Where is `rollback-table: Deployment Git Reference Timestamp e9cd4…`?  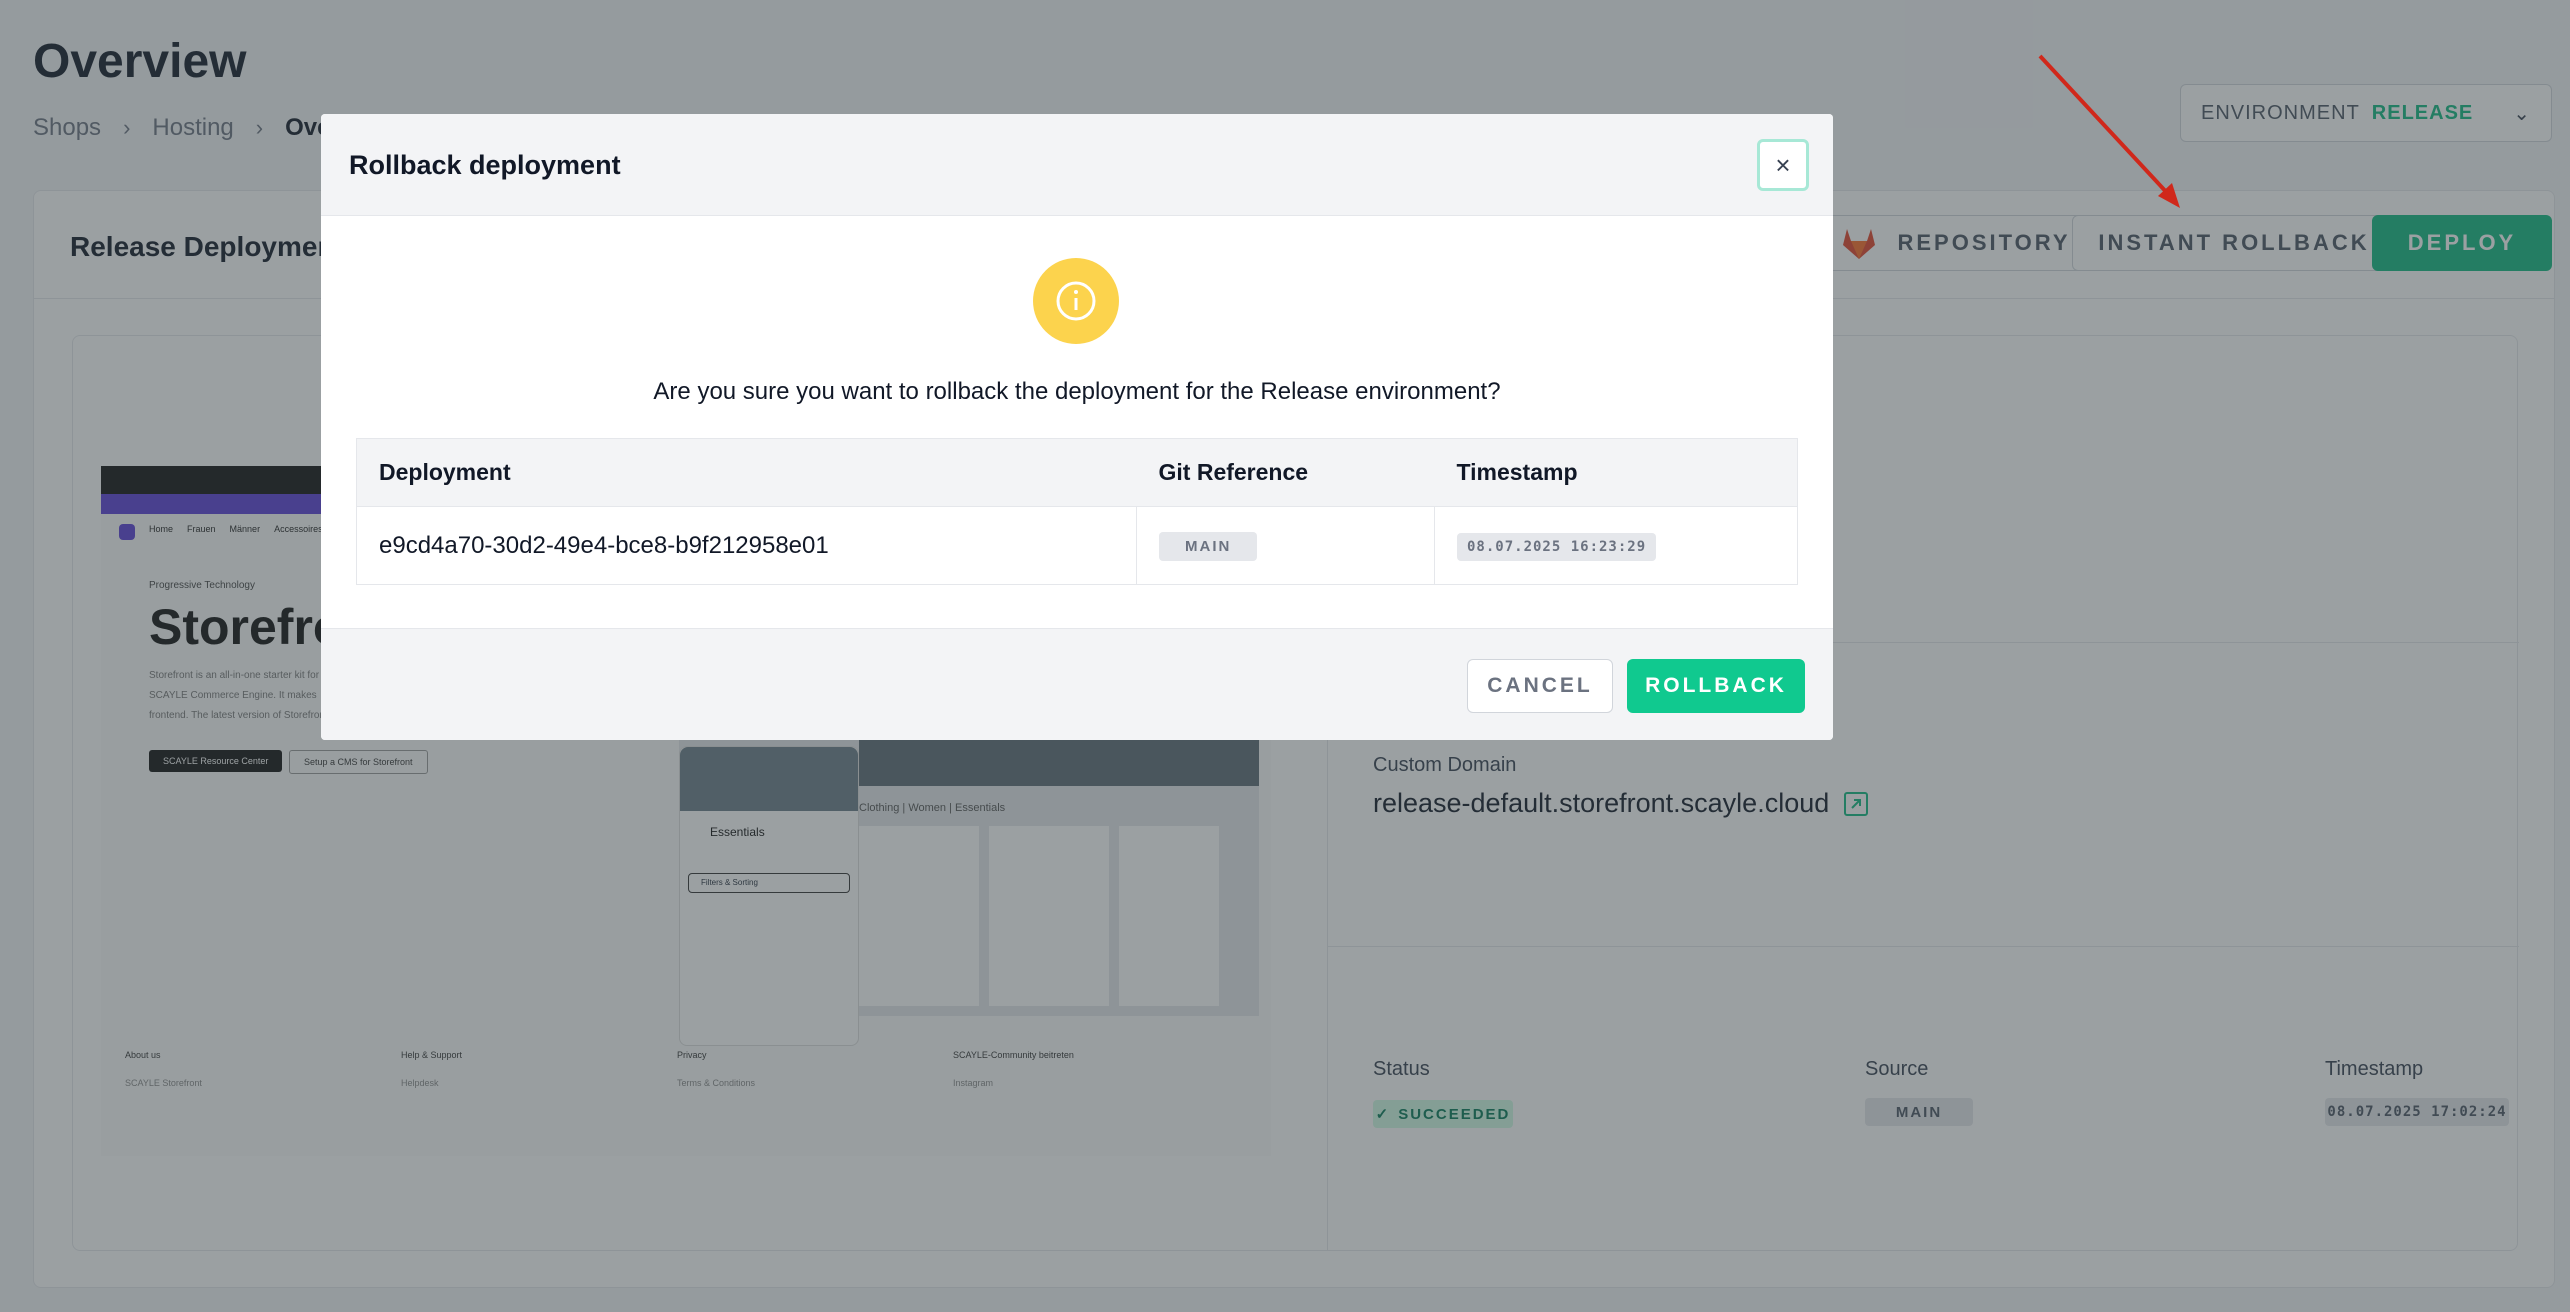
rollback-table: Deployment Git Reference Timestamp e9cd4… is located at coordinates (1077, 511).